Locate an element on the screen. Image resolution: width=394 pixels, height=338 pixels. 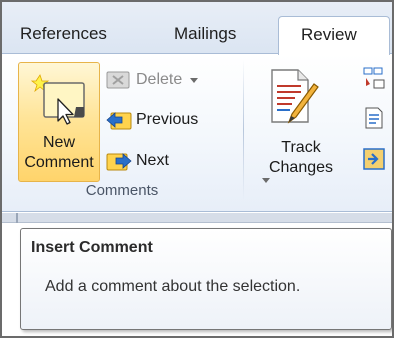
track-changes-button: Track Changes is located at coordinates (301, 127).